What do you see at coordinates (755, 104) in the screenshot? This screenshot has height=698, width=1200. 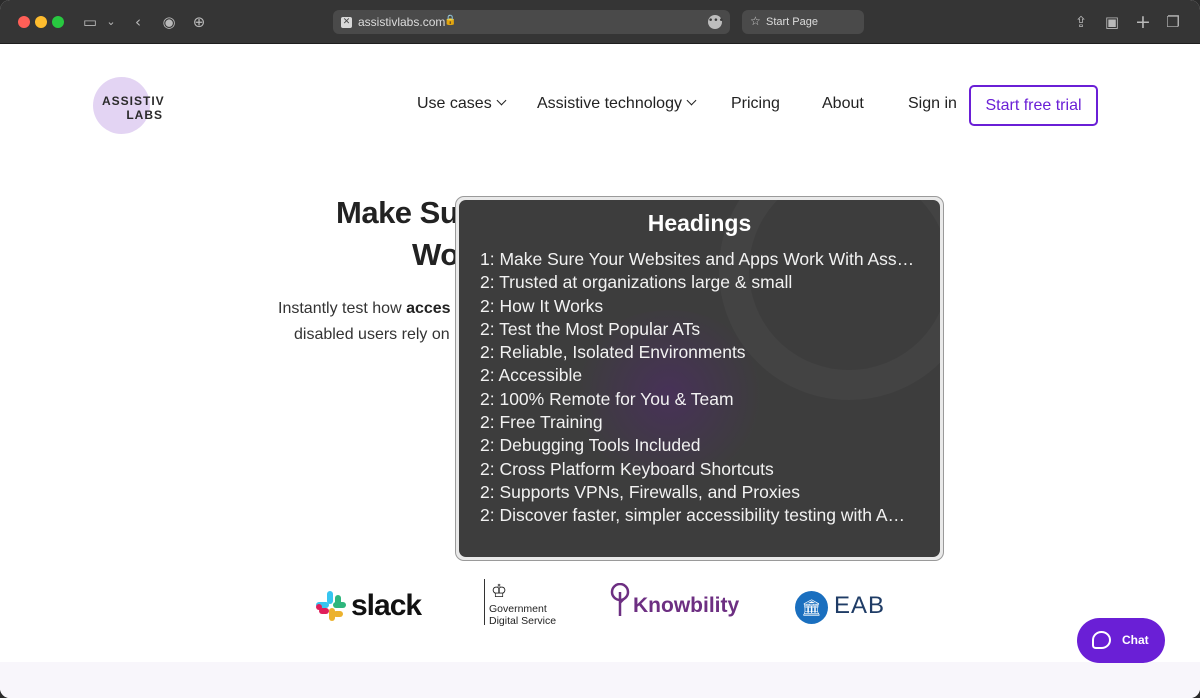 I see `nav-pricing: Pricing` at bounding box center [755, 104].